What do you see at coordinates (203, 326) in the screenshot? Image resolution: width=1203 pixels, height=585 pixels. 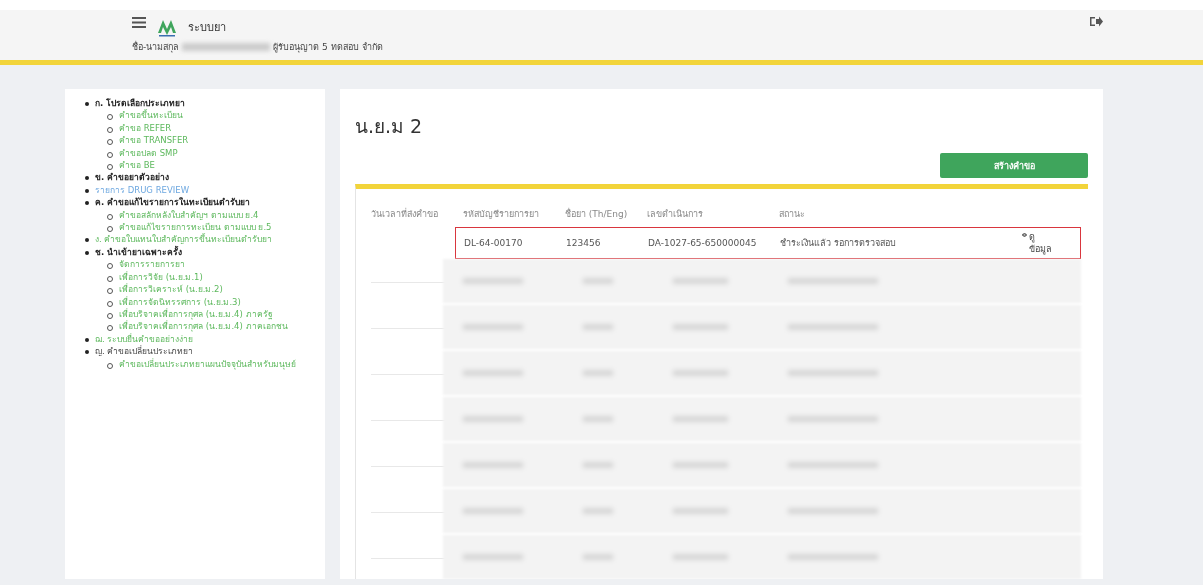 I see `menu-link: เพื่อบริจาคเพื่อการกุศล (น.ย.ม.4) ภาคเอกชน` at bounding box center [203, 326].